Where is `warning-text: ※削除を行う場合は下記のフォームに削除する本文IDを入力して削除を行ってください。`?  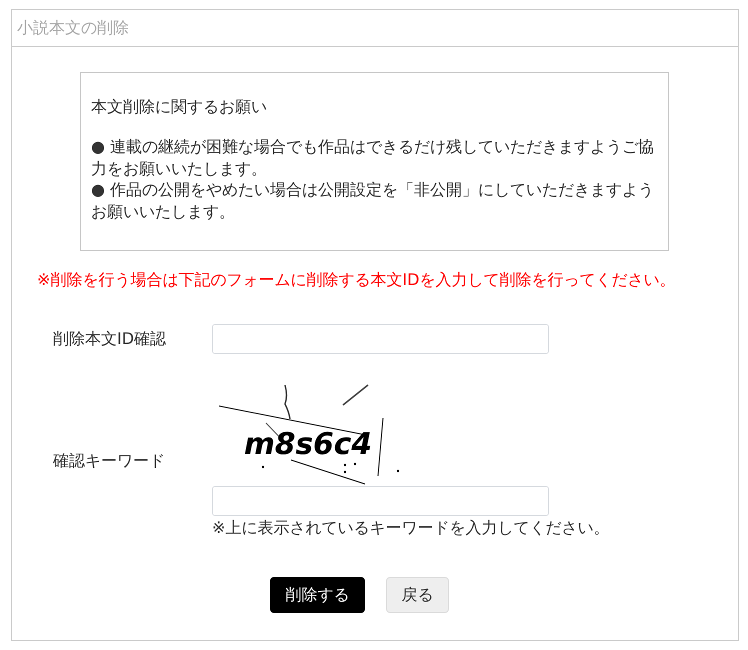
warning-text: ※削除を行う場合は下記のフォームに削除する本文IDを入力して削除を行ってください。 is located at coordinates (356, 280).